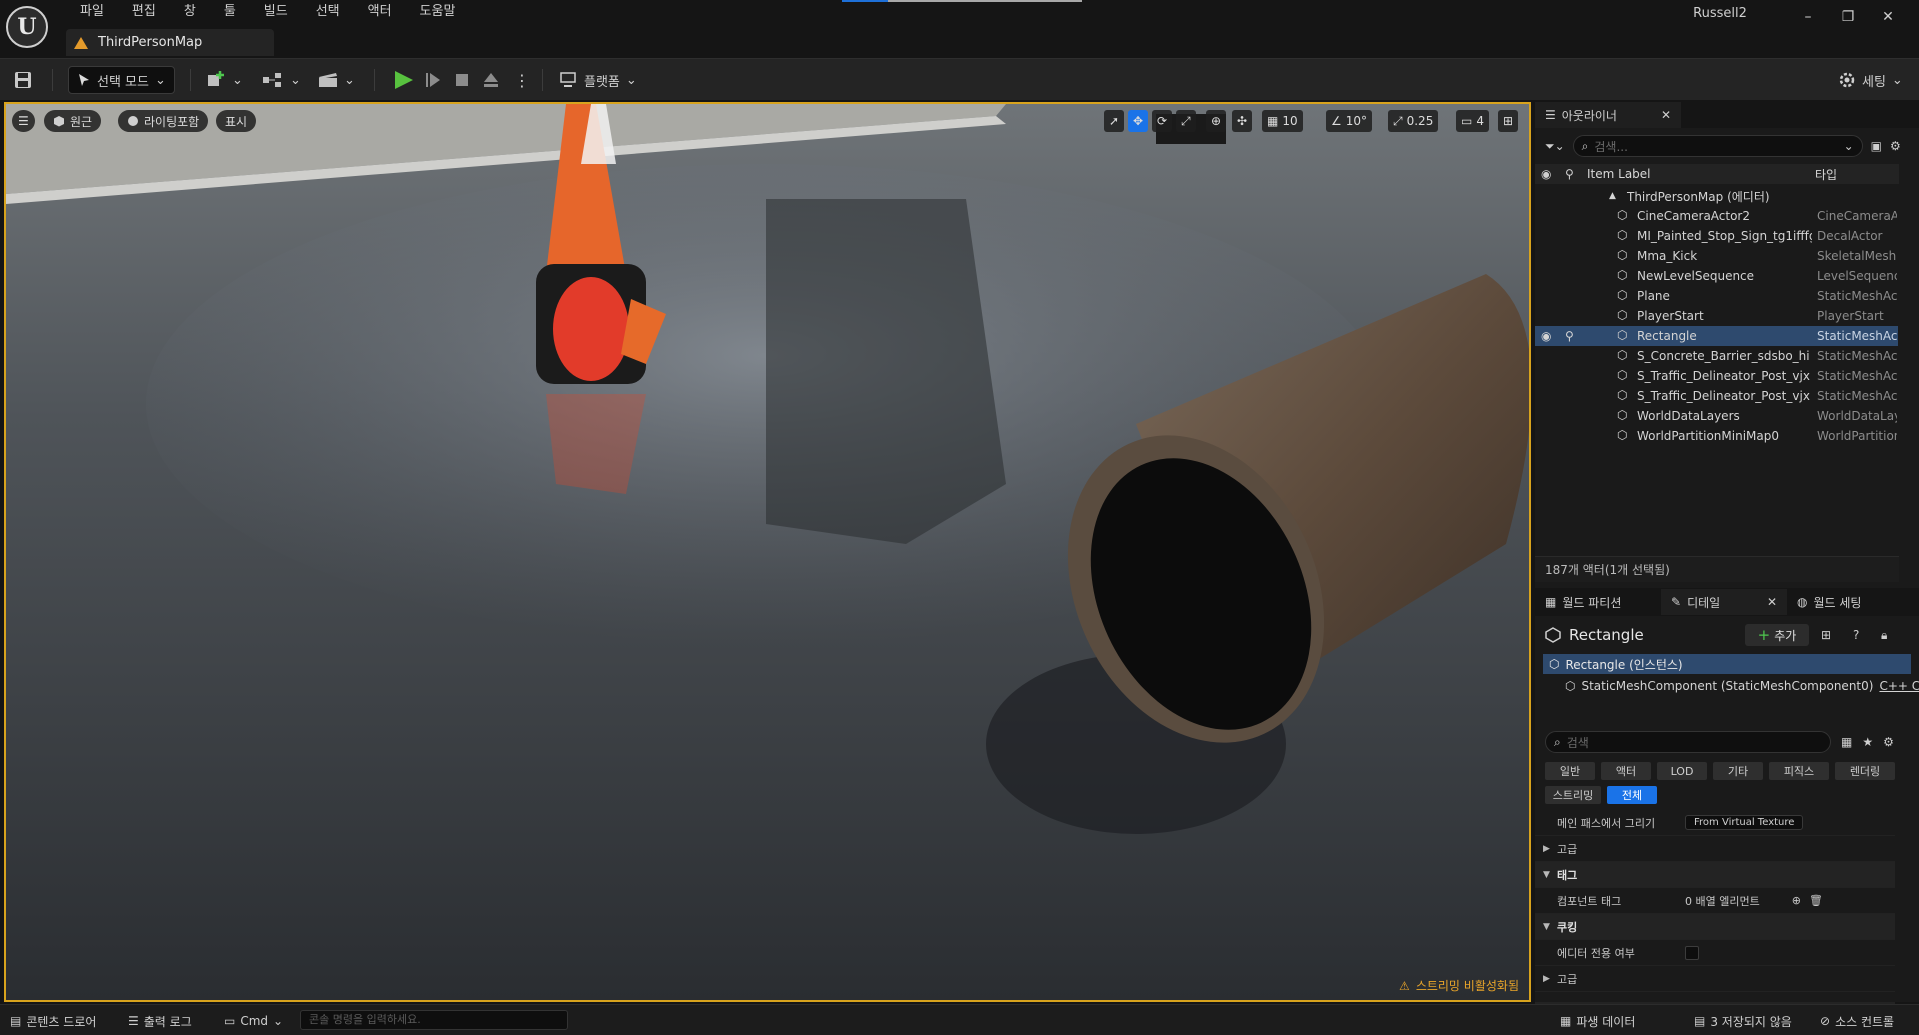 The height and width of the screenshot is (1035, 1919). Describe the element at coordinates (1573, 795) in the screenshot. I see `category-streaming: 스트리밍` at that location.